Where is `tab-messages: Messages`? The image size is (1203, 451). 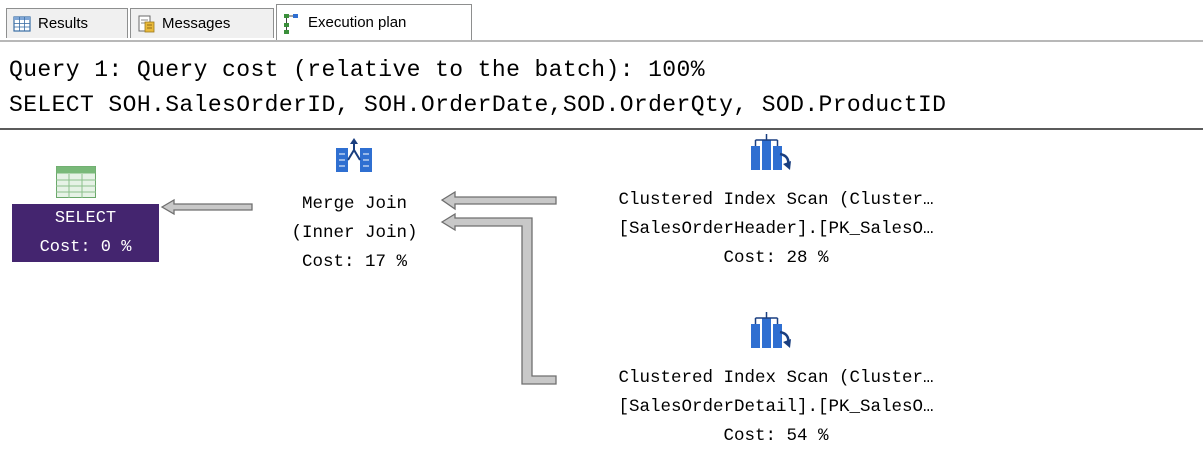 tab-messages: Messages is located at coordinates (202, 23).